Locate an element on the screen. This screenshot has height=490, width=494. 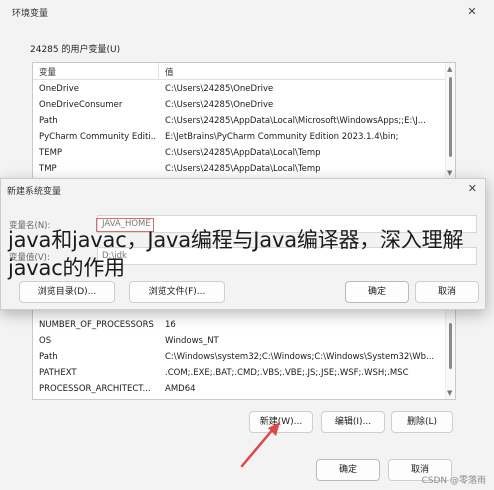
table-row: OneDriveConsumer C:\Users\24285\OneDrive is located at coordinates (239, 105).